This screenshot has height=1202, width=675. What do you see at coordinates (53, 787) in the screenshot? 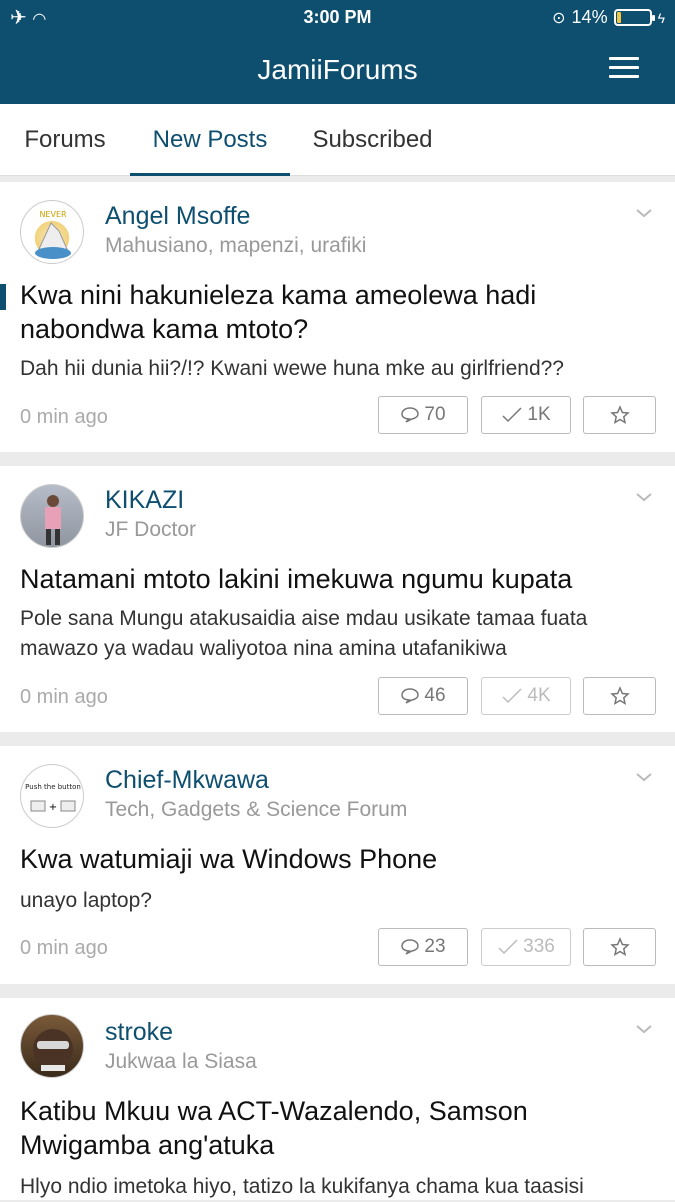
I see `avatar-caption: Push the button` at bounding box center [53, 787].